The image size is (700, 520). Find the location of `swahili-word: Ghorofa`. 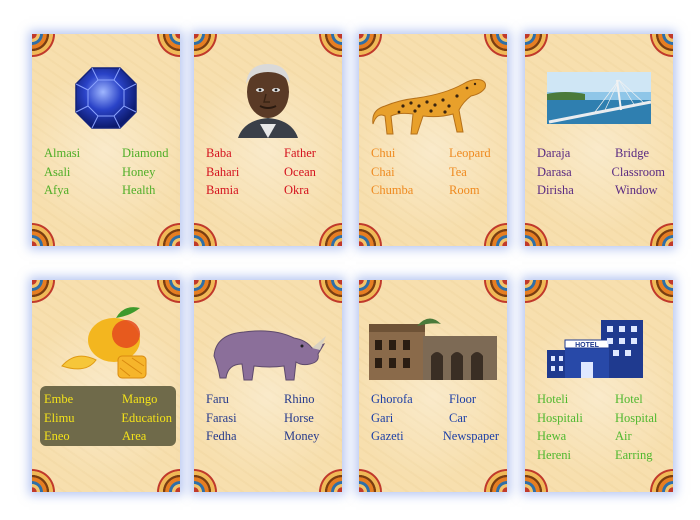

swahili-word: Ghorofa is located at coordinates (392, 399).